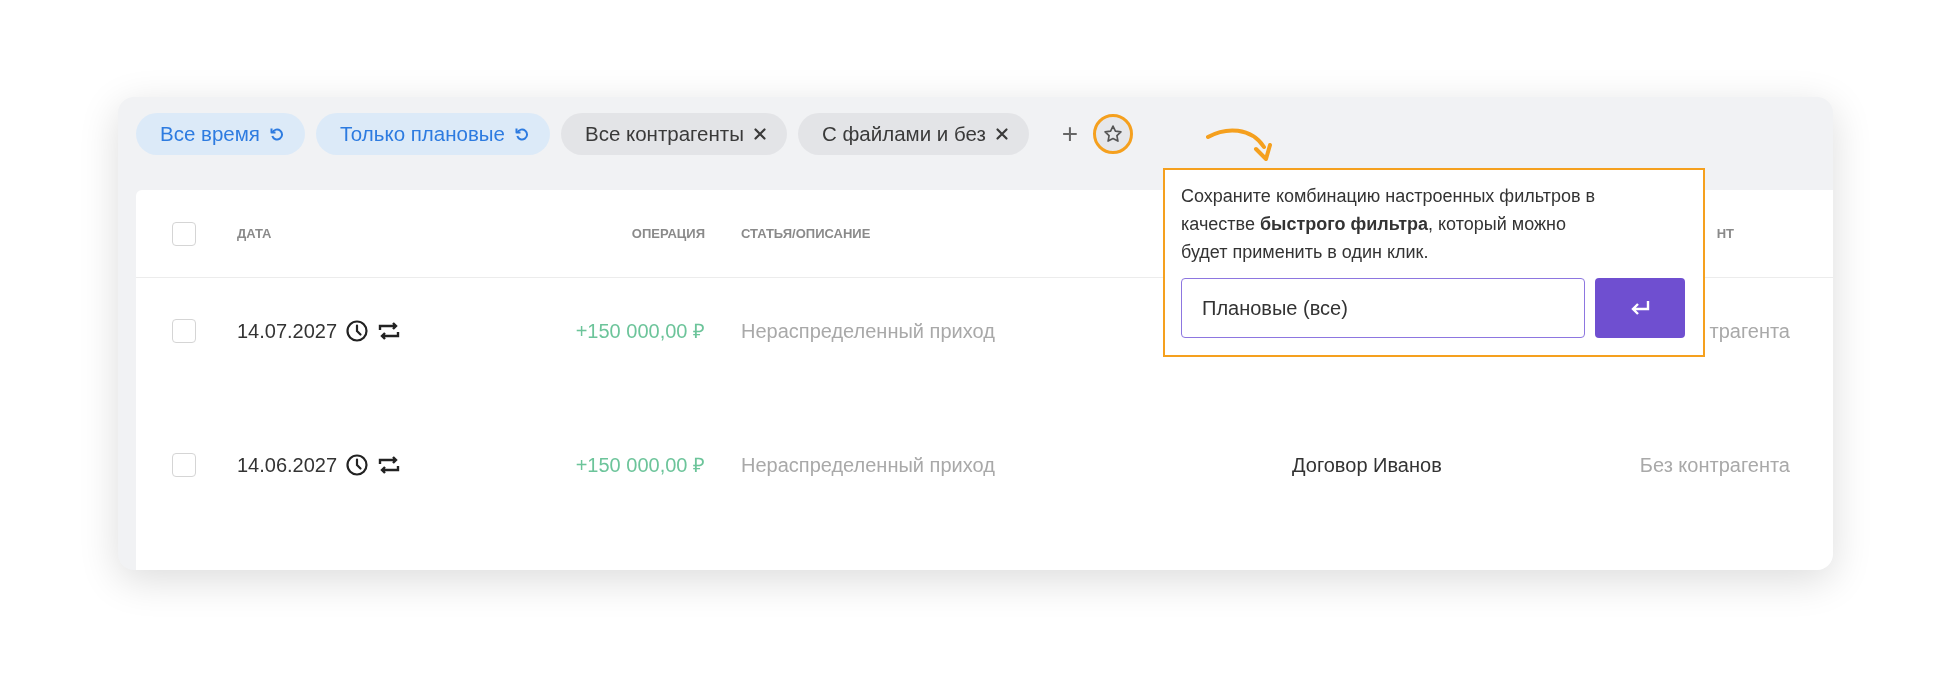  I want to click on favorite-button, so click(1113, 134).